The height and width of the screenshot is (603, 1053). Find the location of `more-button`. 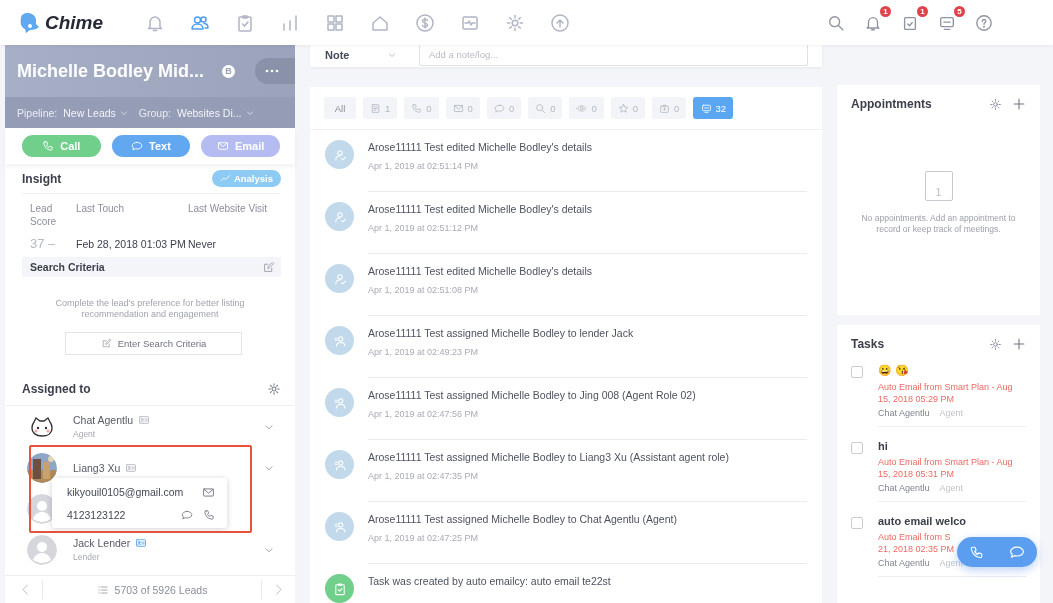

more-button is located at coordinates (275, 71).